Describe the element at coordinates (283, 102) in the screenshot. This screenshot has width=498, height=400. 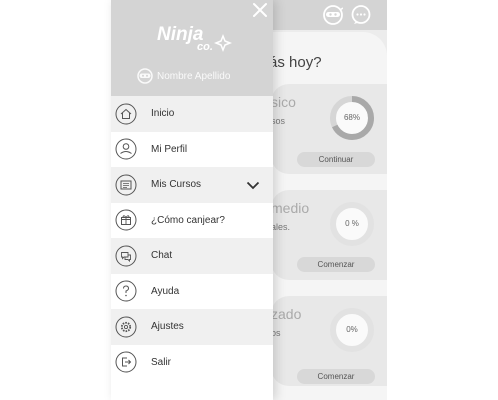
I see `course-title: sico` at that location.